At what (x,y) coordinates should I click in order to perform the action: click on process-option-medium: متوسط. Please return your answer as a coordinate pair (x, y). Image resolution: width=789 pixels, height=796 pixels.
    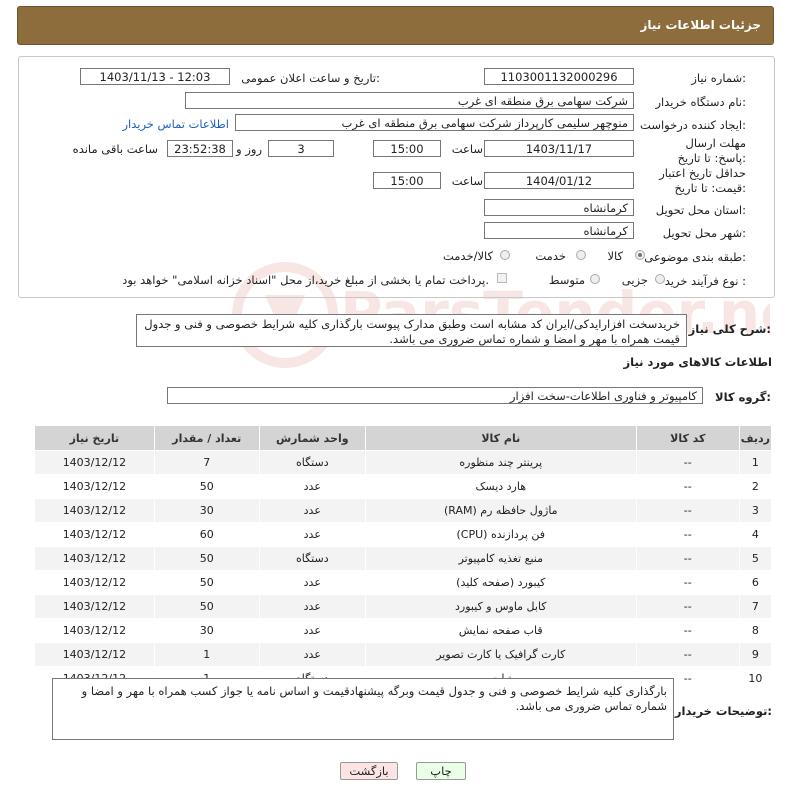
    Looking at the image, I should click on (566, 280).